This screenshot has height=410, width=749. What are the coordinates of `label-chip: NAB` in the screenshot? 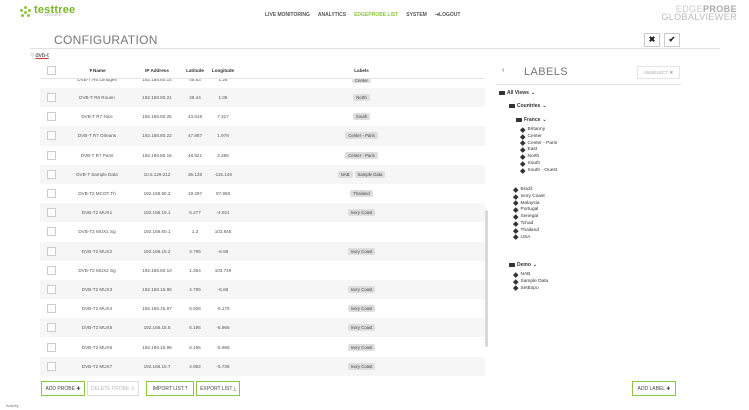 It's located at (345, 174).